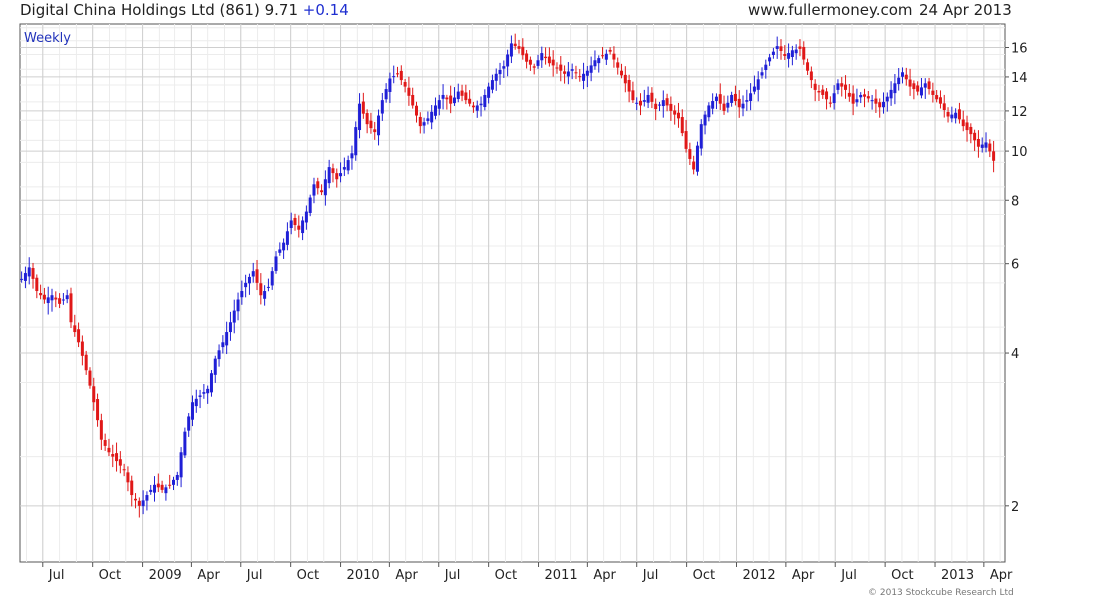 The image size is (1100, 600). Describe the element at coordinates (759, 575) in the screenshot. I see `x-tick-label: 2012` at that location.